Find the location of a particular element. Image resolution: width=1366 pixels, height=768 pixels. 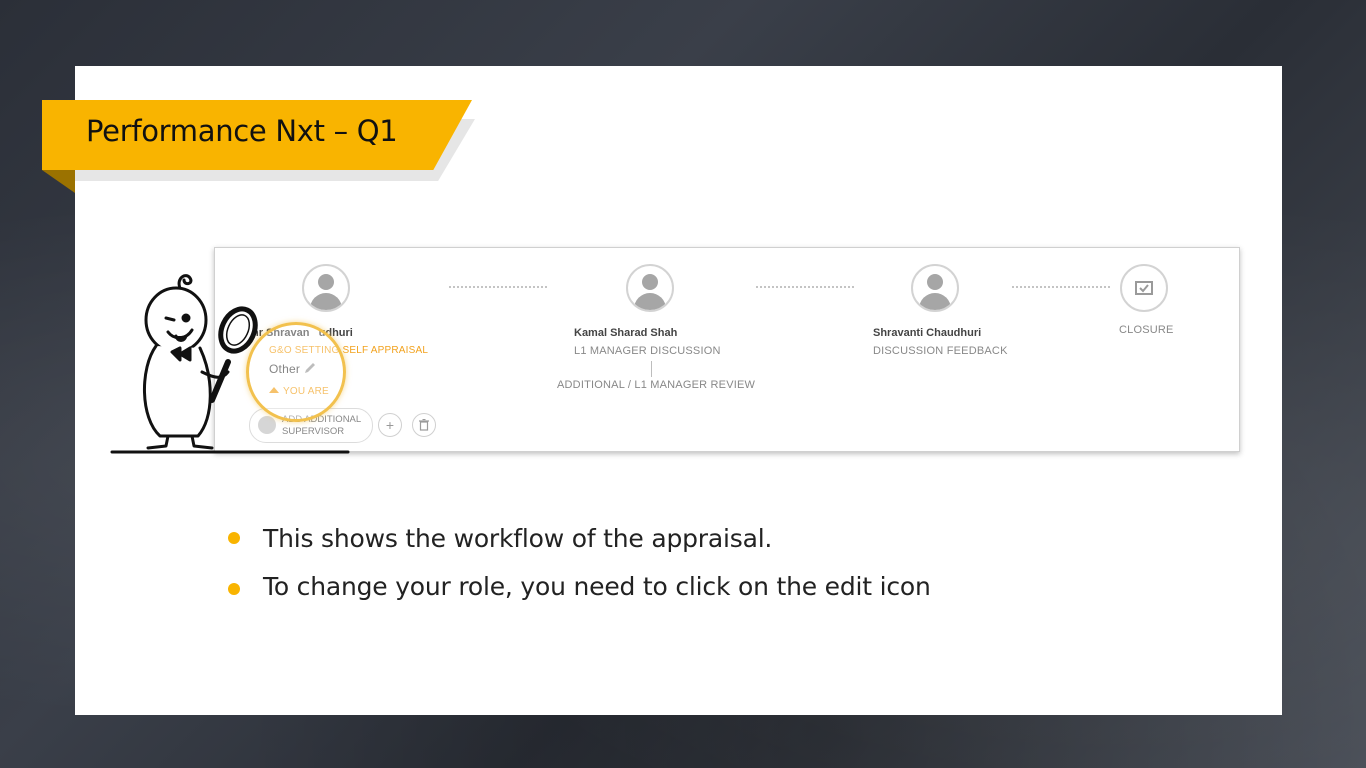

cartoon-character-illustration is located at coordinates (230, 364).